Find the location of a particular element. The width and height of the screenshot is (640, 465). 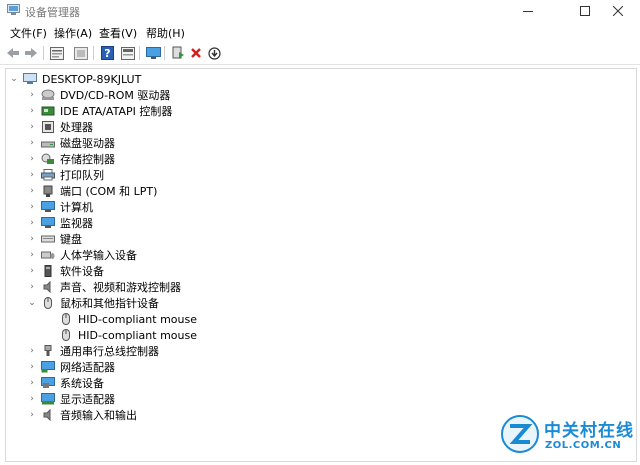

tree-item-printer: › 打印队列 is located at coordinates (65, 175).